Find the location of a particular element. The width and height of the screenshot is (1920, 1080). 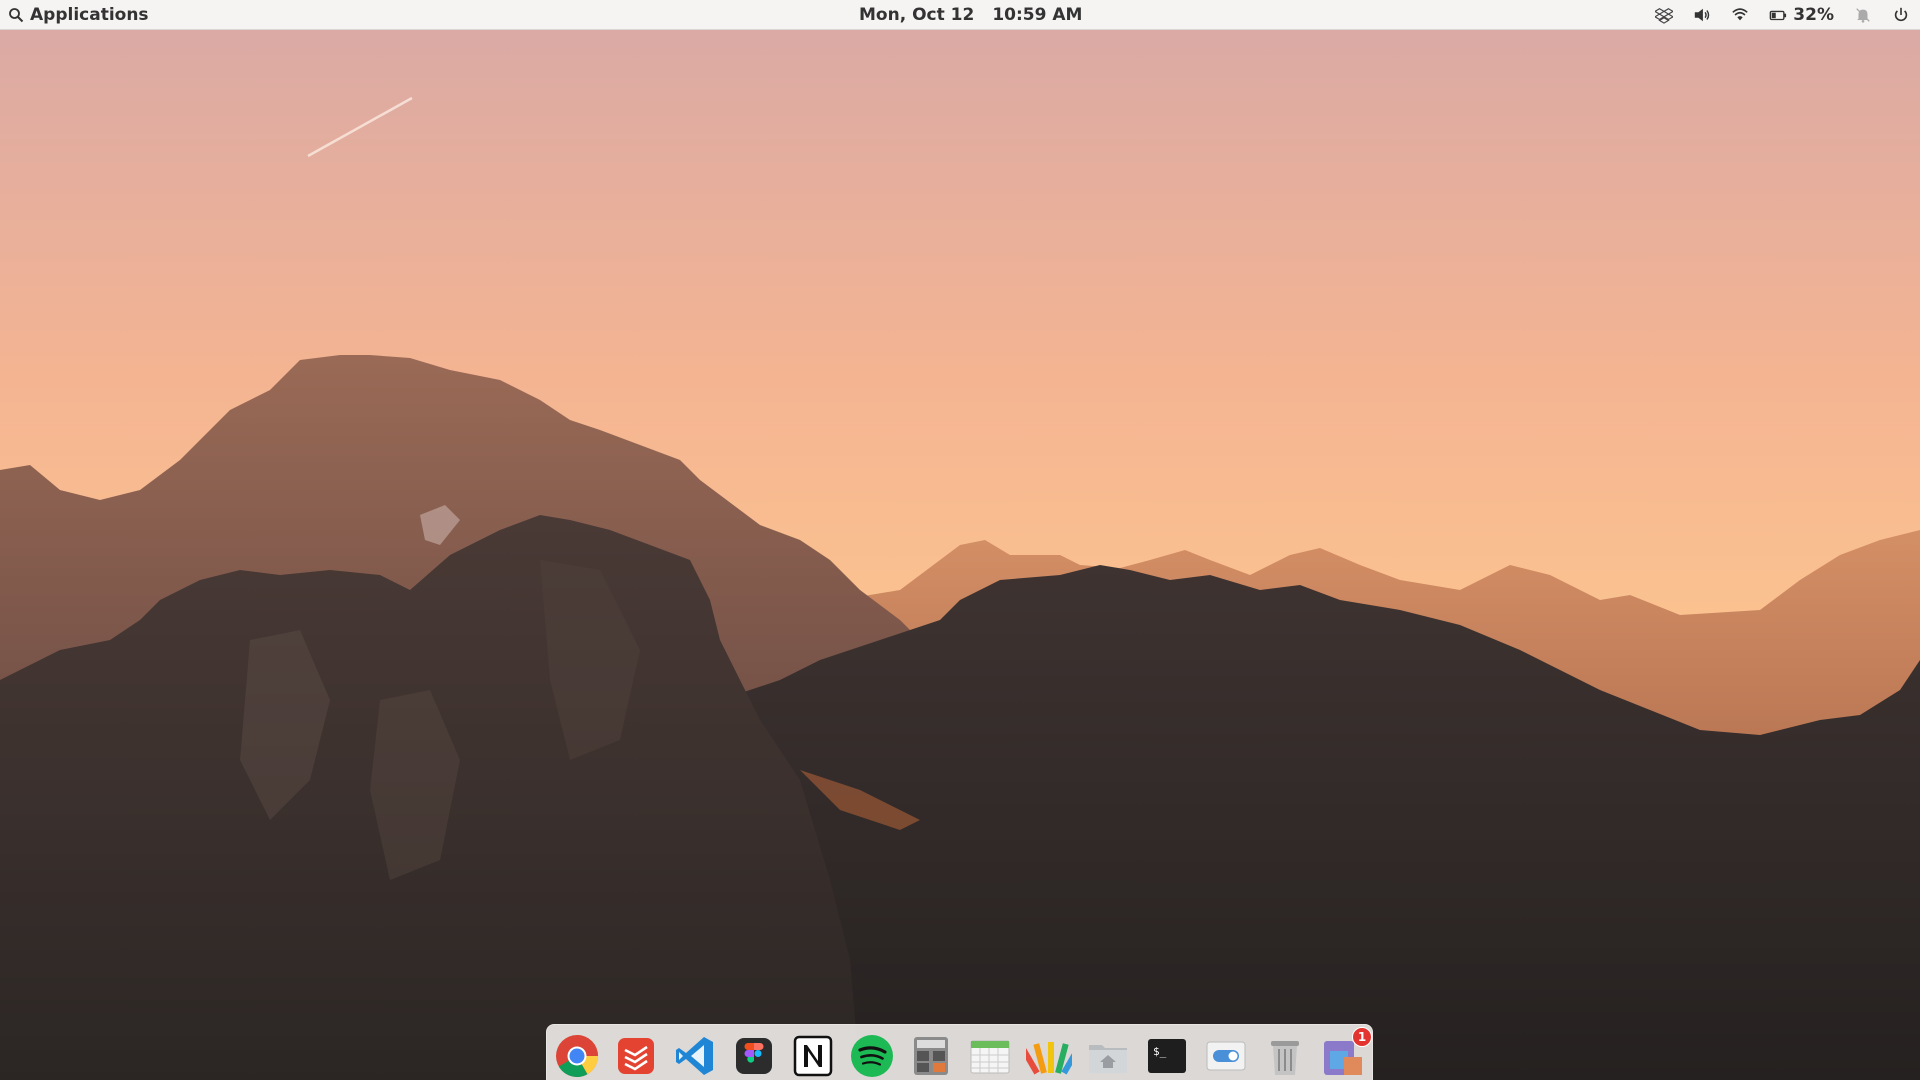

notion-icon is located at coordinates (813, 1056).